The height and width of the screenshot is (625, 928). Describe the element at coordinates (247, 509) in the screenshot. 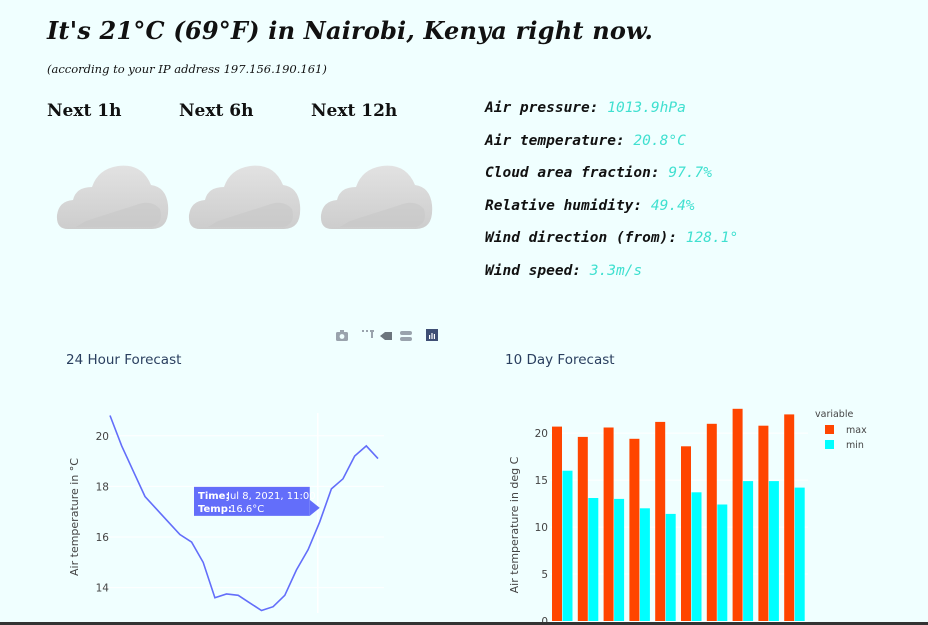

I see `tooltip-temp-value: 16.6°C` at that location.